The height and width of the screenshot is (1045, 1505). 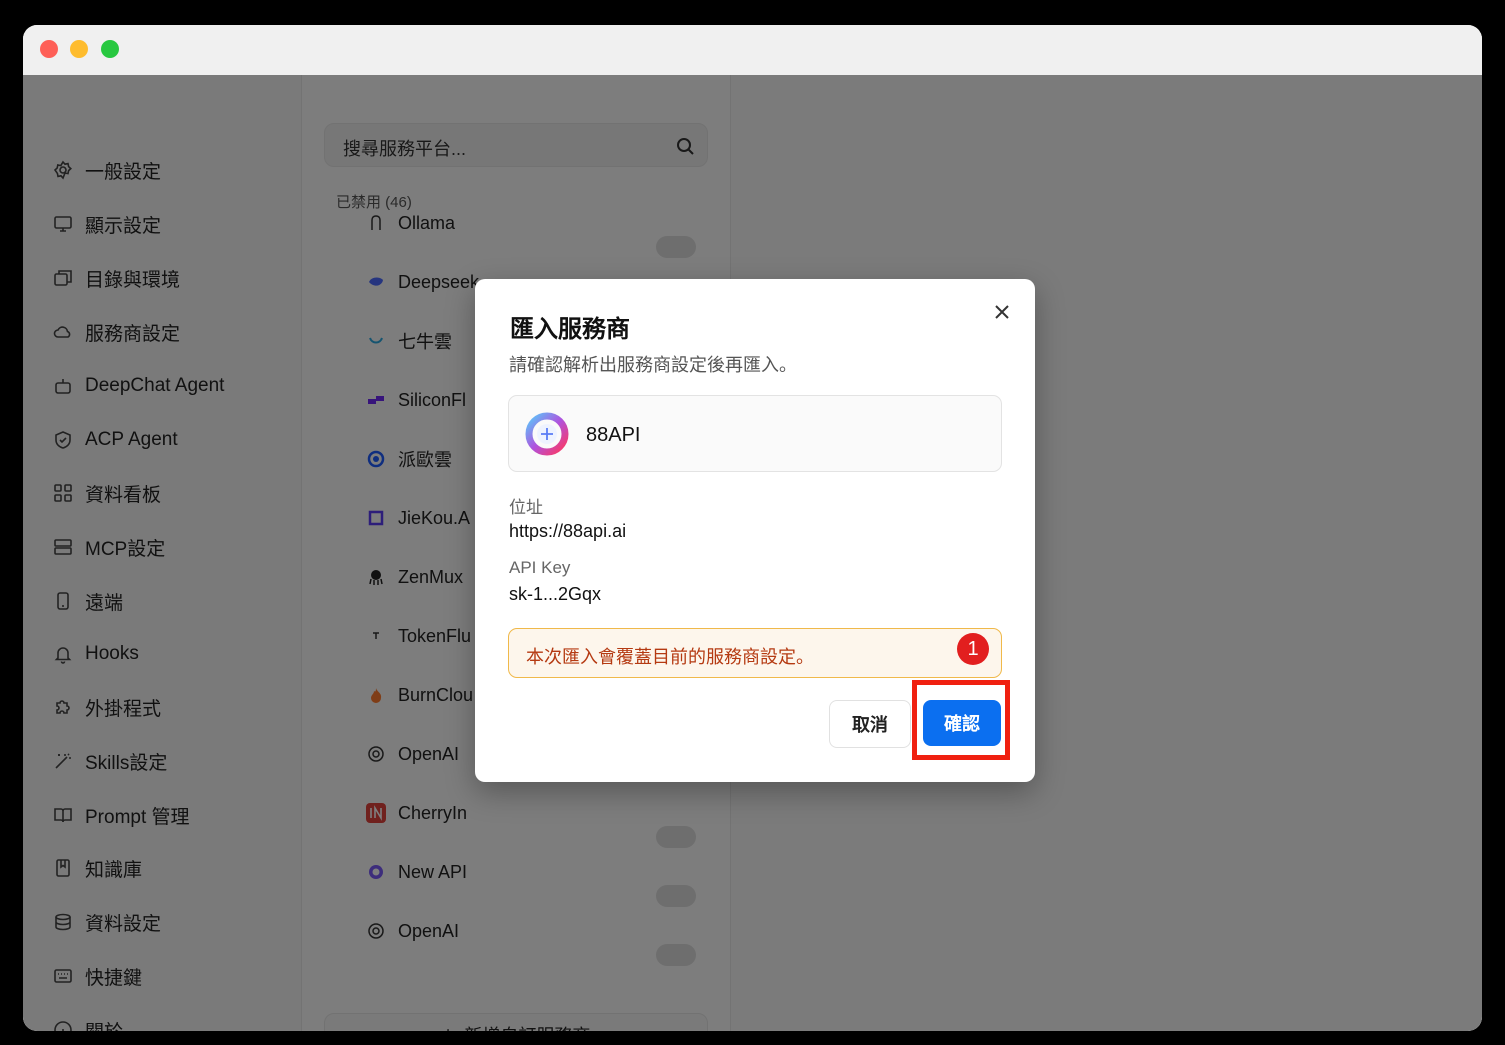 I want to click on close-dialog-button, so click(x=1002, y=312).